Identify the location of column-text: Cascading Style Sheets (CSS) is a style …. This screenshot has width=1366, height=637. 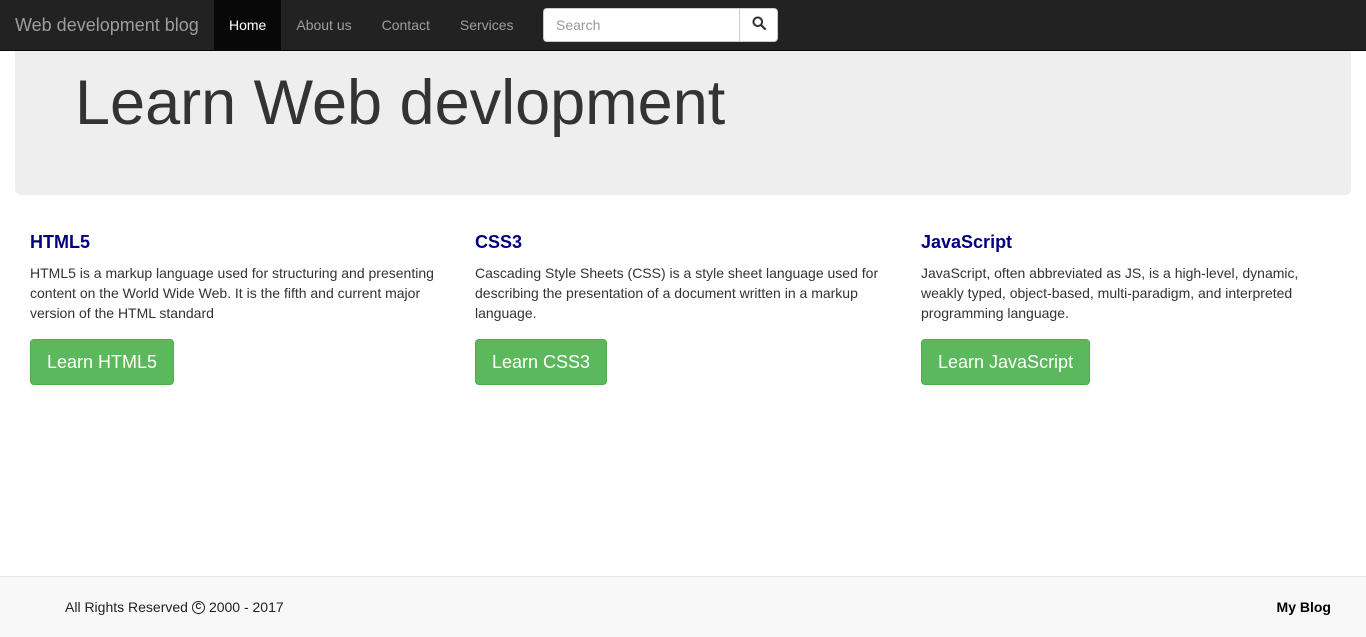
(677, 293).